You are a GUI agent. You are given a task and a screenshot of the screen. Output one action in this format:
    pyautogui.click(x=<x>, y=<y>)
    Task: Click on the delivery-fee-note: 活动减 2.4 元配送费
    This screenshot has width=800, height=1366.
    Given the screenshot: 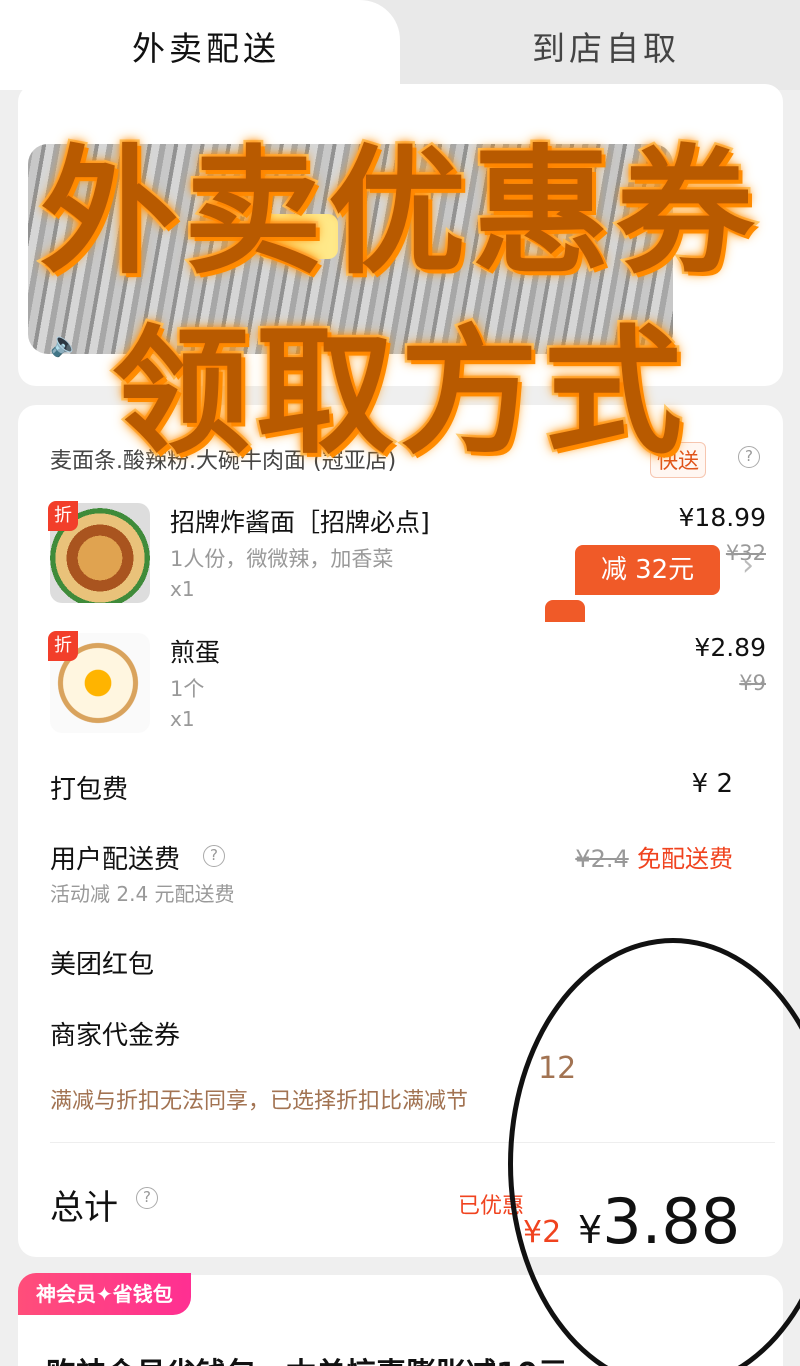 What is the action you would take?
    pyautogui.click(x=142, y=894)
    